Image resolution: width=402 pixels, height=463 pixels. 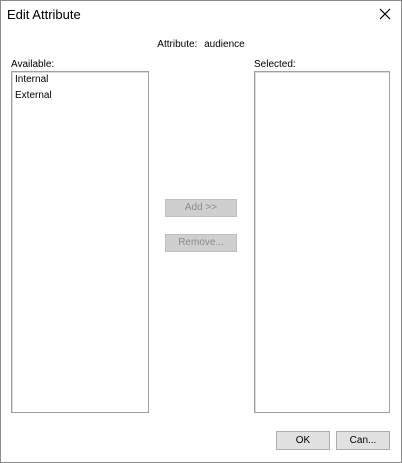 I want to click on list-item: External, so click(x=80, y=96).